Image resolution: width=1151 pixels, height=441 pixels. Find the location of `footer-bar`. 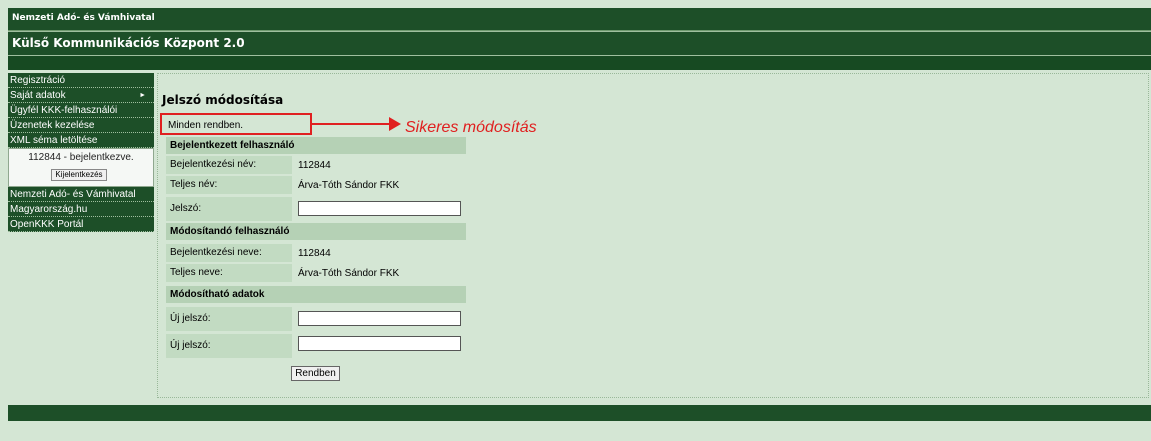

footer-bar is located at coordinates (579, 413).